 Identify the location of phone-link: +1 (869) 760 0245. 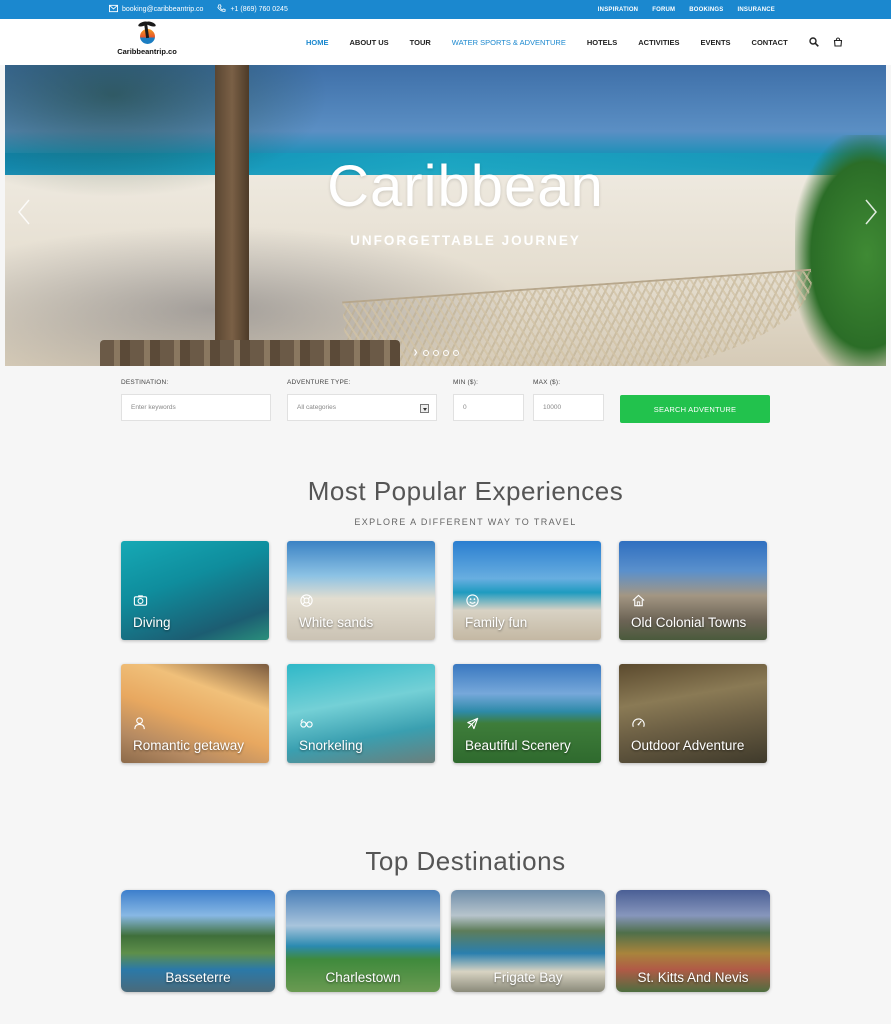
(252, 9).